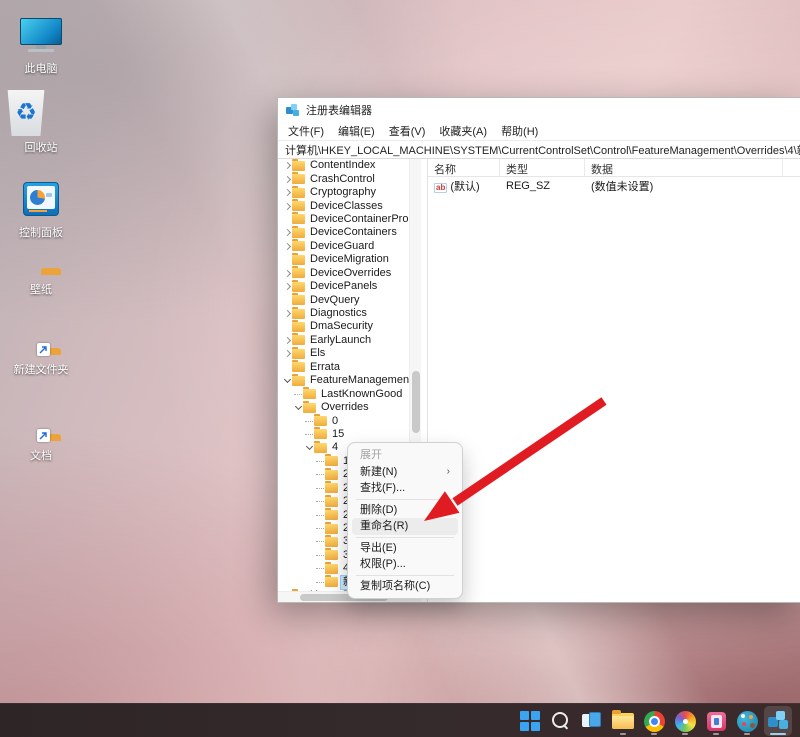  What do you see at coordinates (622, 186) in the screenshot?
I see `value-data: (数值未设置)` at bounding box center [622, 186].